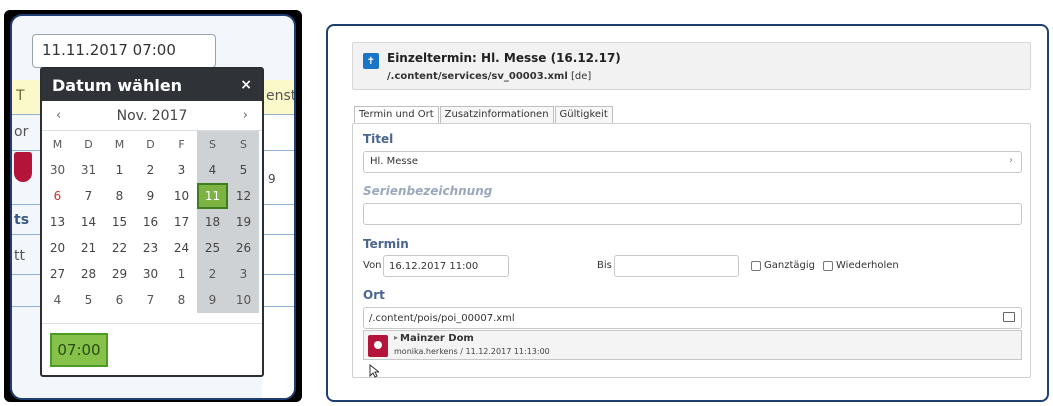 The image size is (1053, 406). I want to click on datepicker-title: Datum wählen, so click(117, 85).